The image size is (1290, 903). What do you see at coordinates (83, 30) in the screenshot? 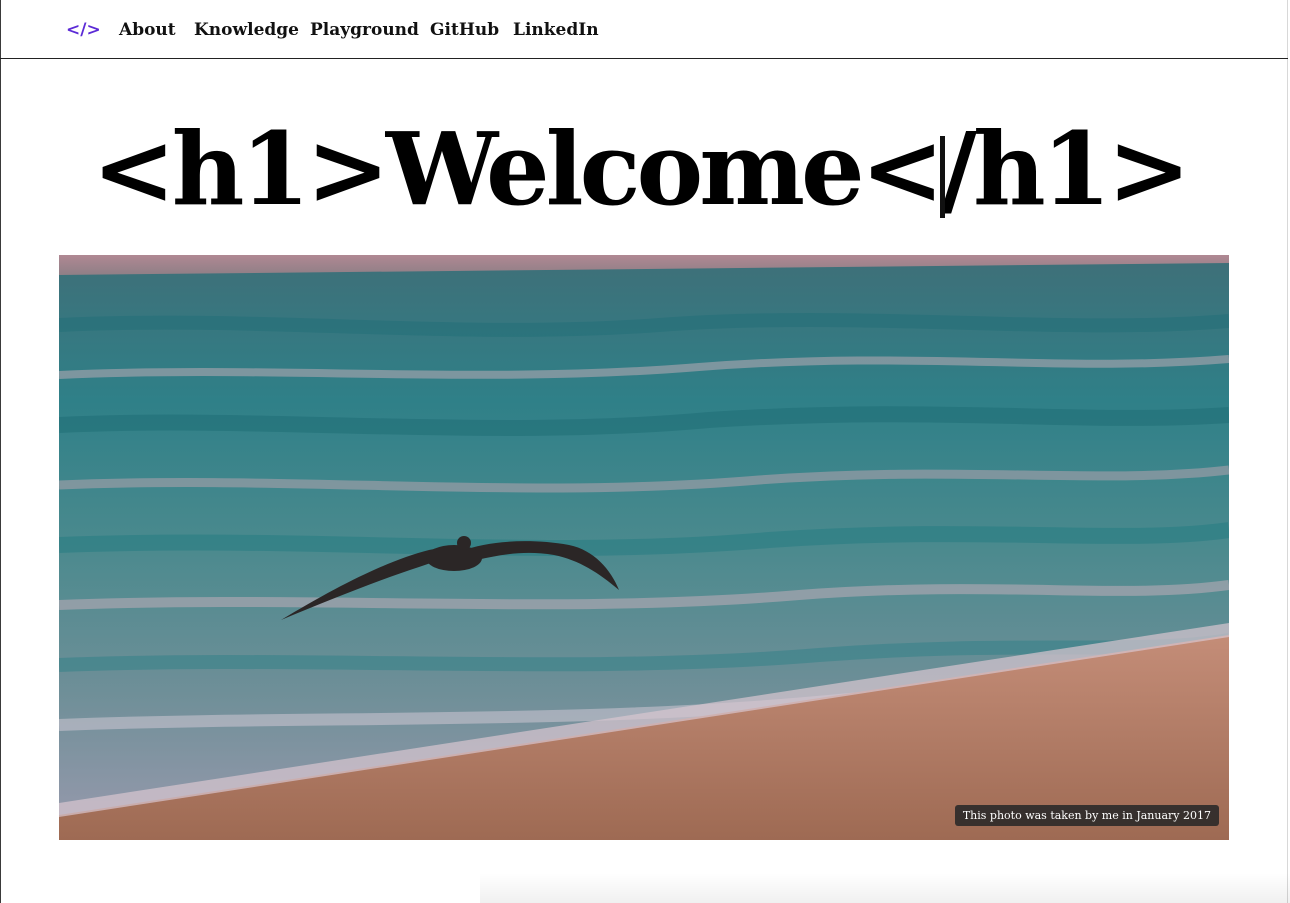
I see `home-logo-link: </>` at bounding box center [83, 30].